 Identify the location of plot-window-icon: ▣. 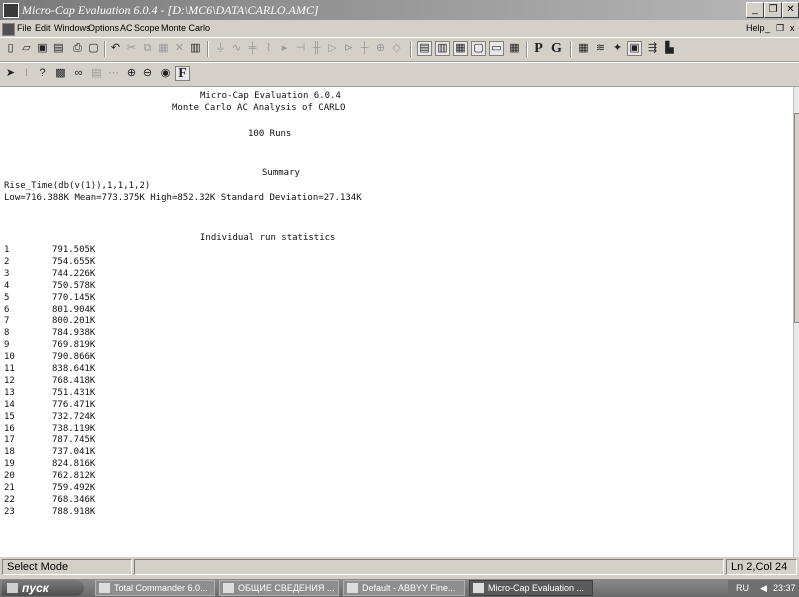
(634, 48).